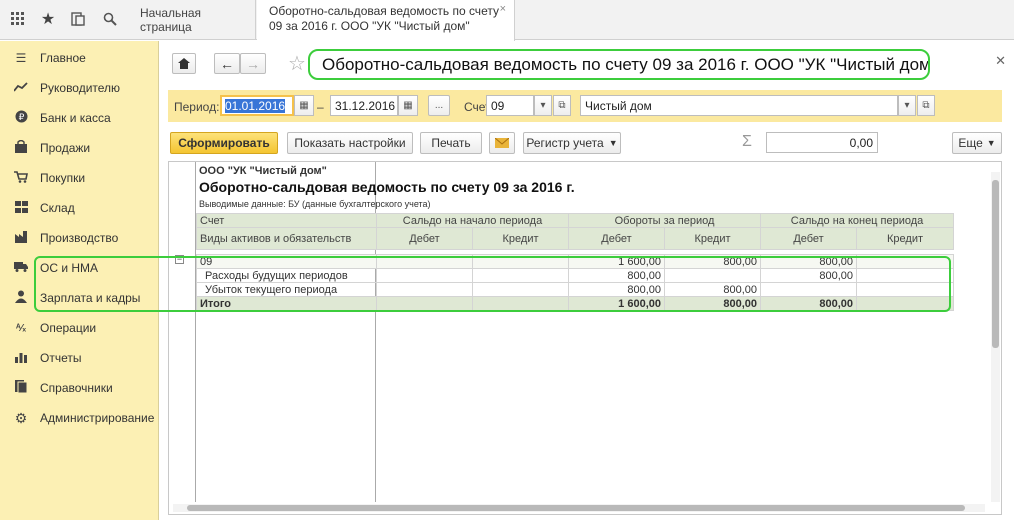 The image size is (1014, 520). Describe the element at coordinates (171, 20) in the screenshot. I see `tab-home-label: Начальная страница` at that location.